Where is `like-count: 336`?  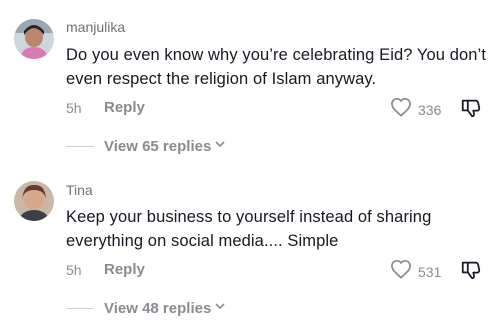
like-count: 336 is located at coordinates (430, 109).